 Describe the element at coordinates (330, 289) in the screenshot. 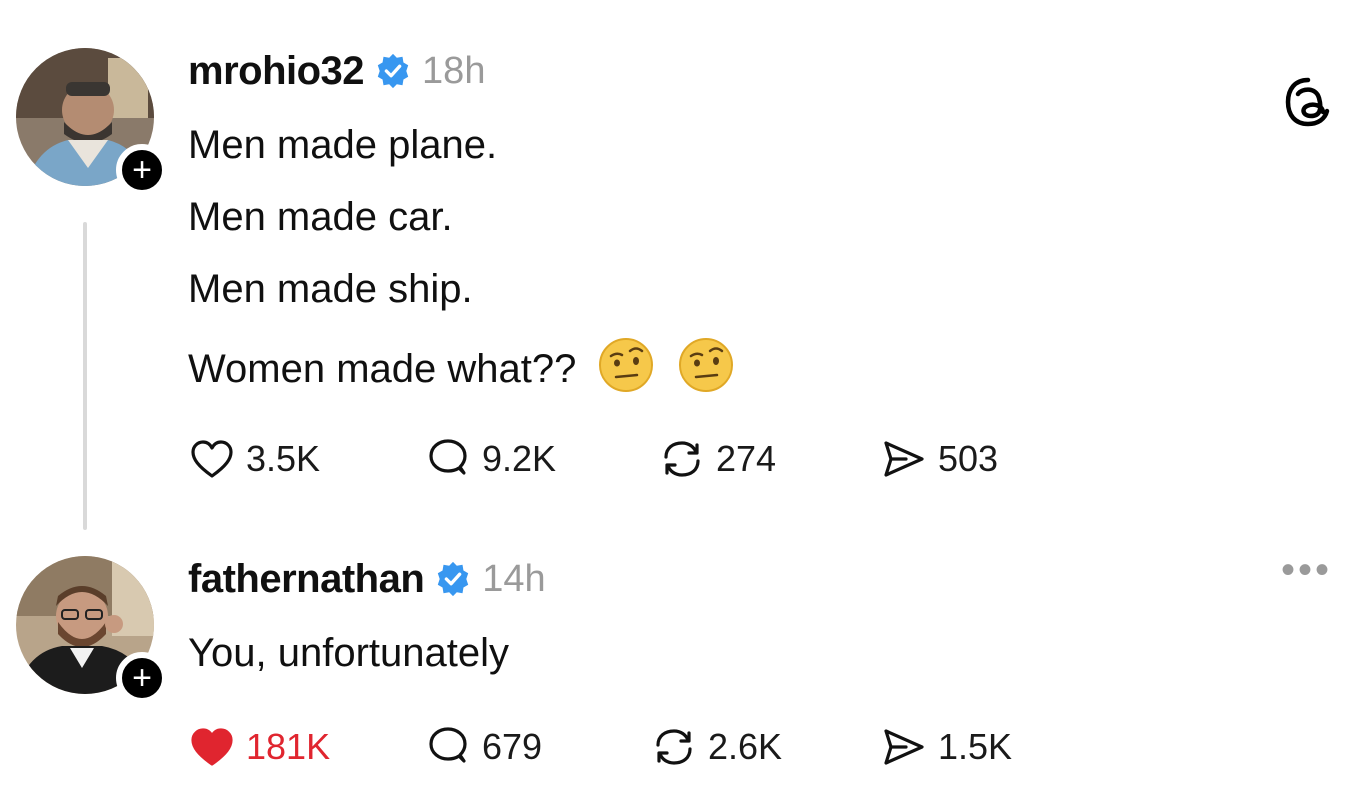

I see `post-text-line: Men made ship.` at that location.